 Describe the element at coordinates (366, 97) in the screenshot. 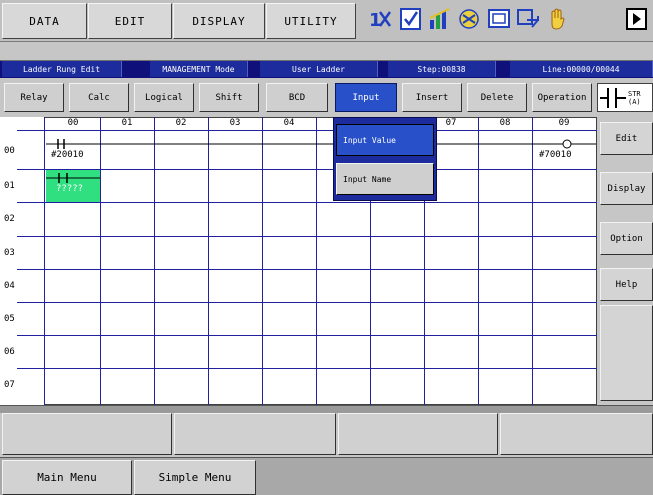

I see `input-button: Input` at that location.